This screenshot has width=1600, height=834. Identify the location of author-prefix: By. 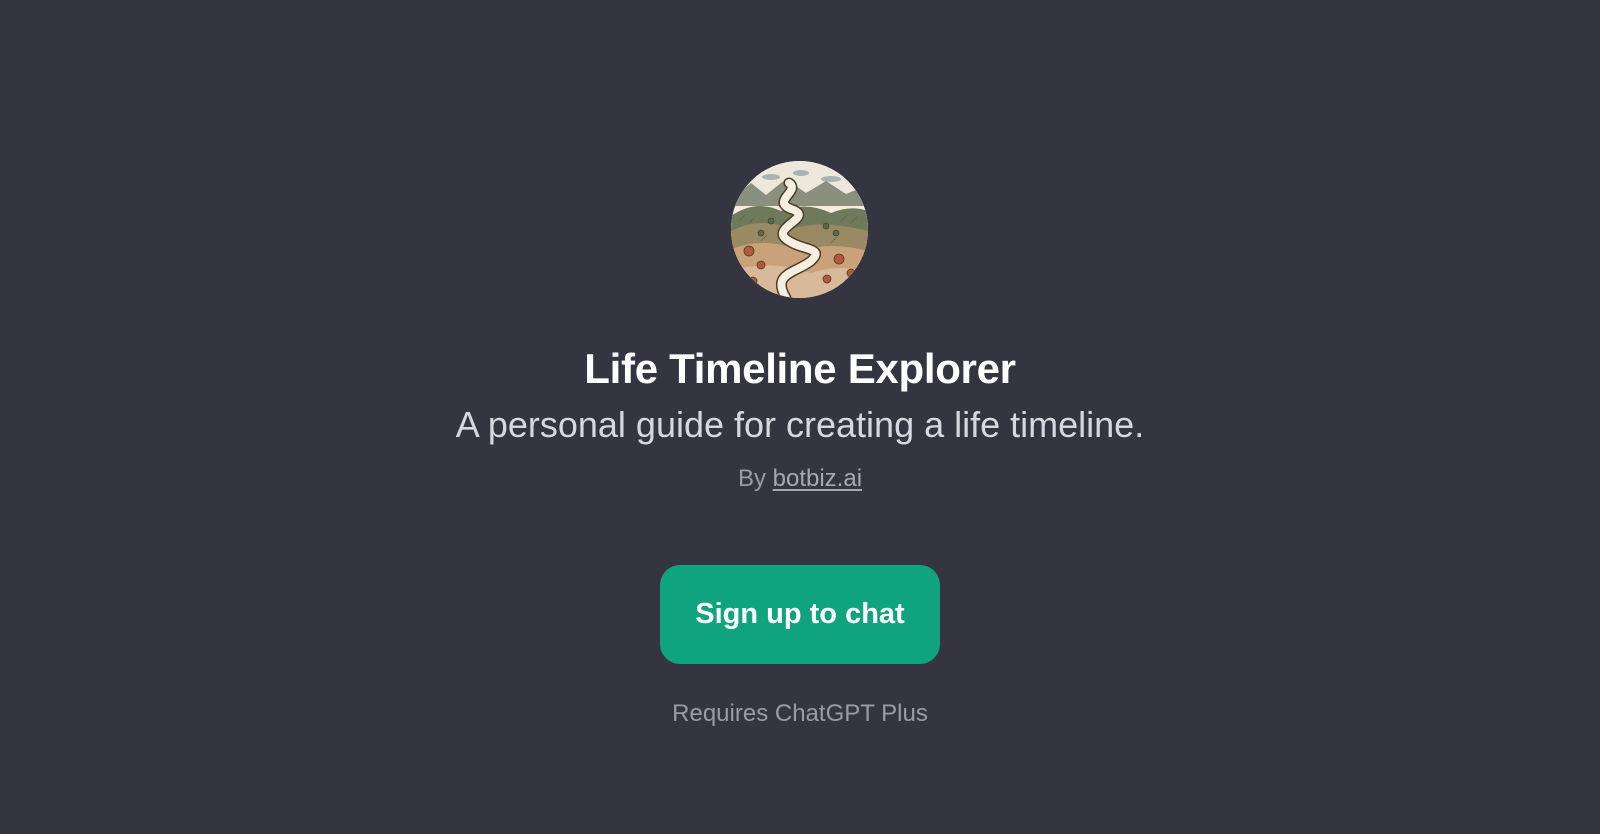
(751, 478).